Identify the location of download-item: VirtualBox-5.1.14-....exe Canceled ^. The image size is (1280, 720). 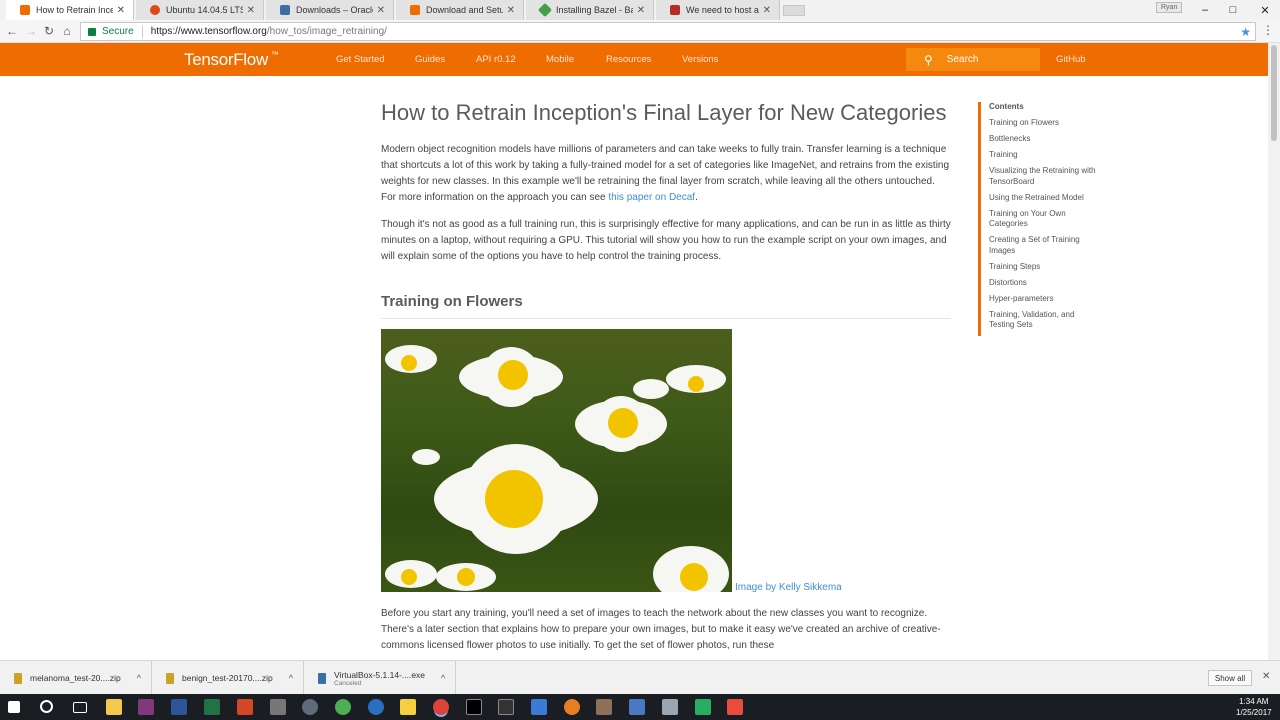
(380, 678).